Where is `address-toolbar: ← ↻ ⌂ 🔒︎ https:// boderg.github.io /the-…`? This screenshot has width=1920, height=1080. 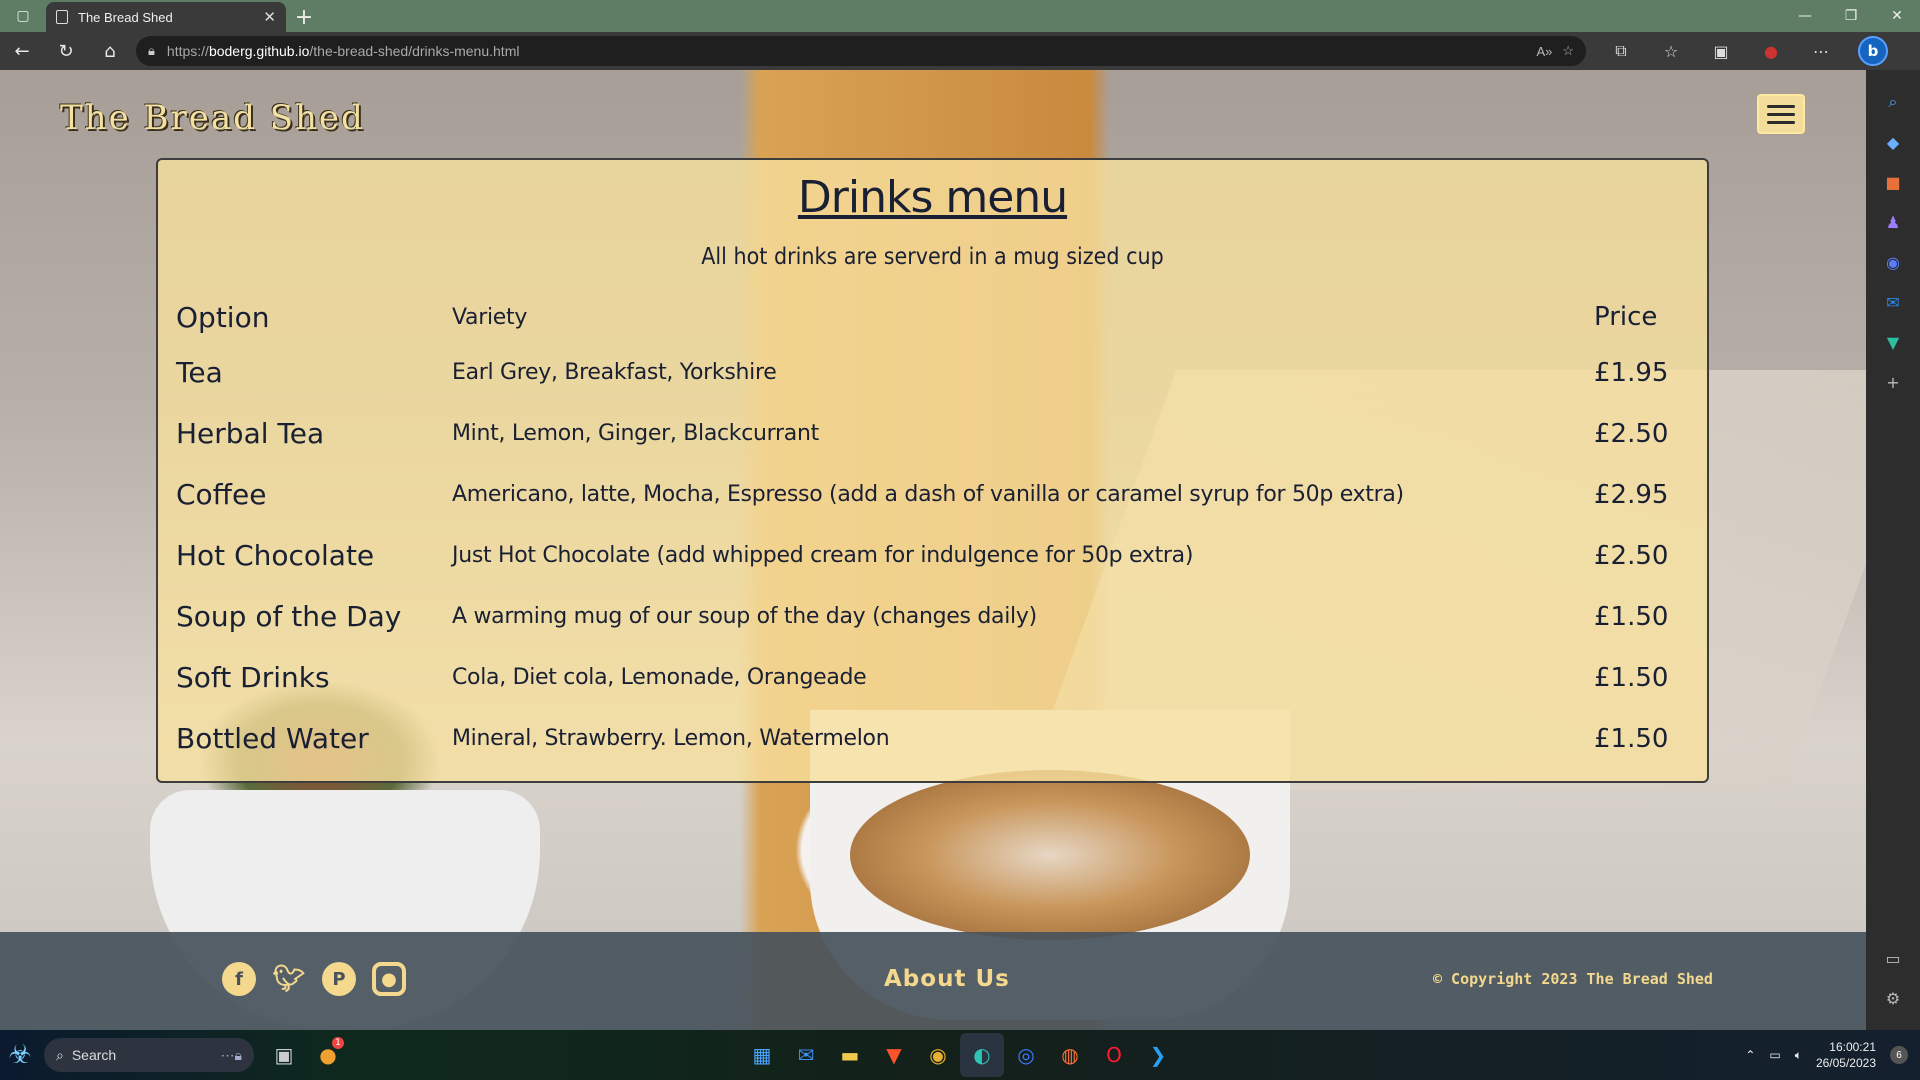 address-toolbar: ← ↻ ⌂ 🔒︎ https:// boderg.github.io /the-… is located at coordinates (960, 51).